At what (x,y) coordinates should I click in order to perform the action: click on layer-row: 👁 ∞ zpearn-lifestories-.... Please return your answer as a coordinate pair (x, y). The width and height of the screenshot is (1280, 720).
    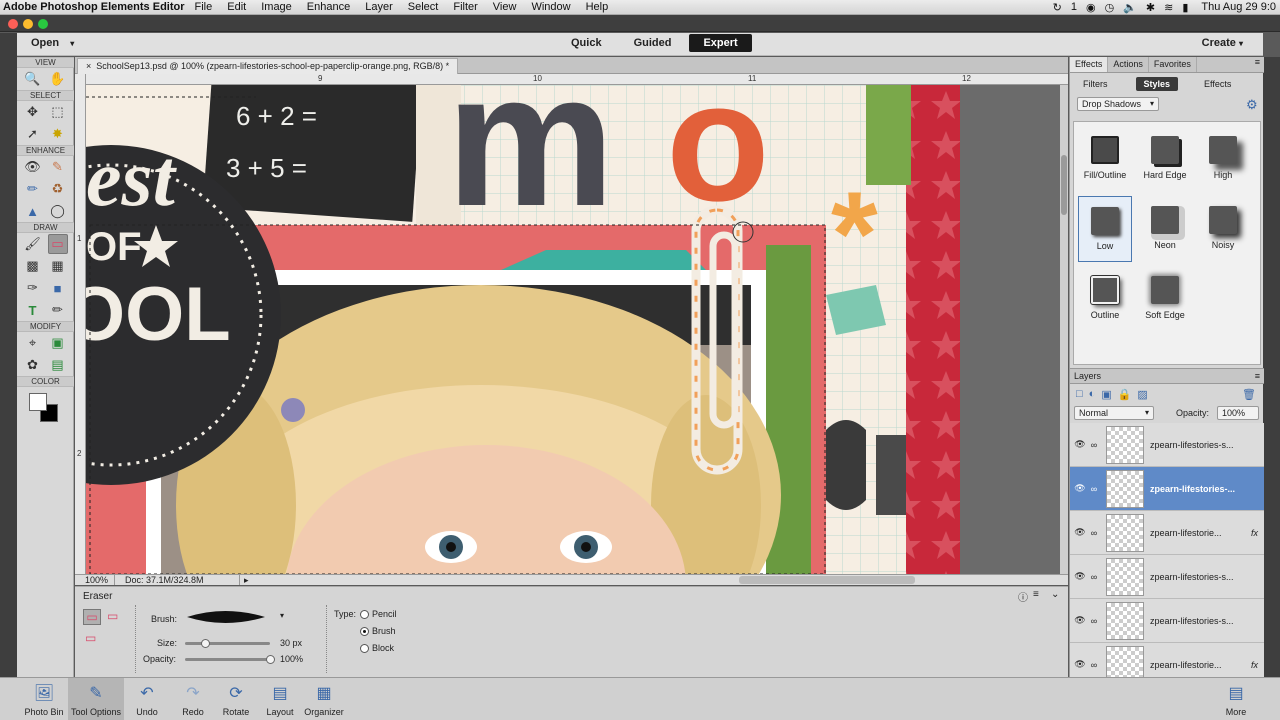
    Looking at the image, I should click on (1167, 489).